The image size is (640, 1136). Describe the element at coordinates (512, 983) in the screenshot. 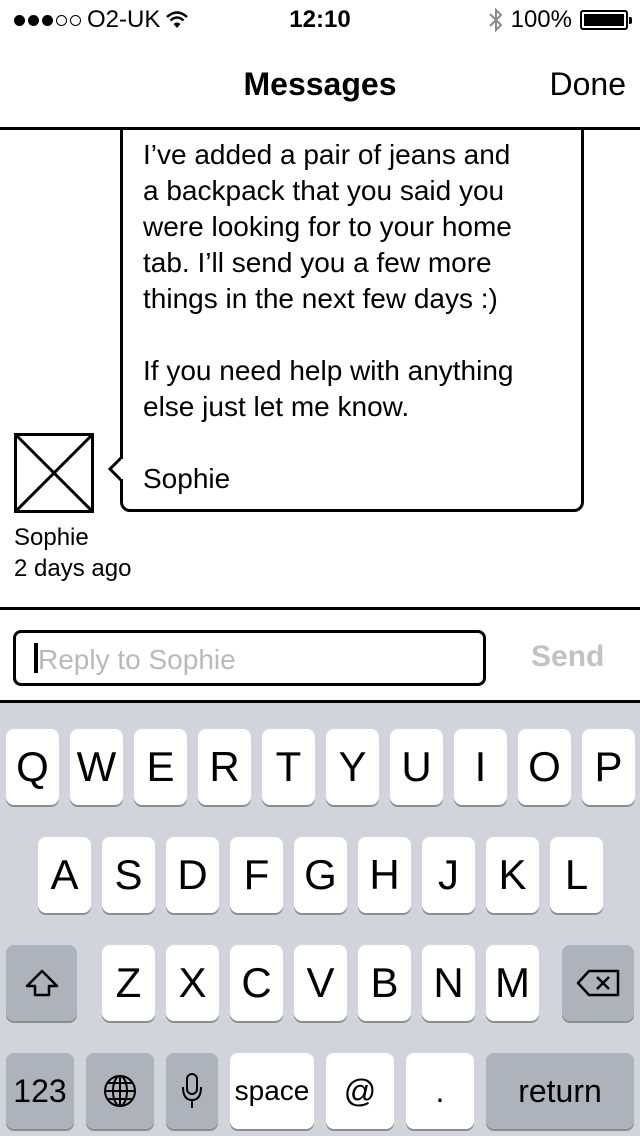

I see `key-m: M` at that location.